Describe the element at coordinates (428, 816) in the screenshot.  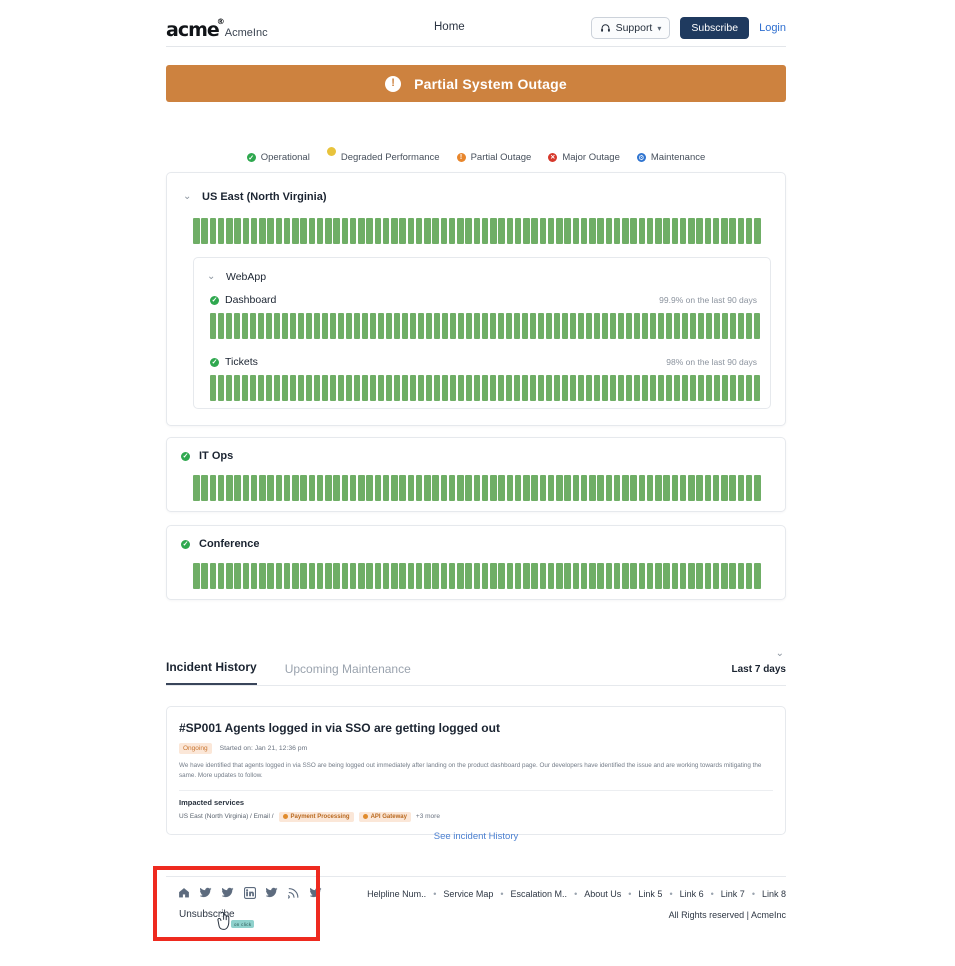
I see `impacted-more-count: +3 more` at that location.